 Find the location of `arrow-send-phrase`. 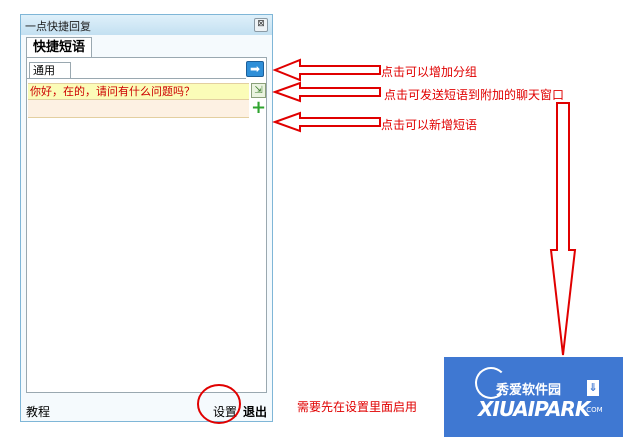

arrow-send-phrase is located at coordinates (326, 92).